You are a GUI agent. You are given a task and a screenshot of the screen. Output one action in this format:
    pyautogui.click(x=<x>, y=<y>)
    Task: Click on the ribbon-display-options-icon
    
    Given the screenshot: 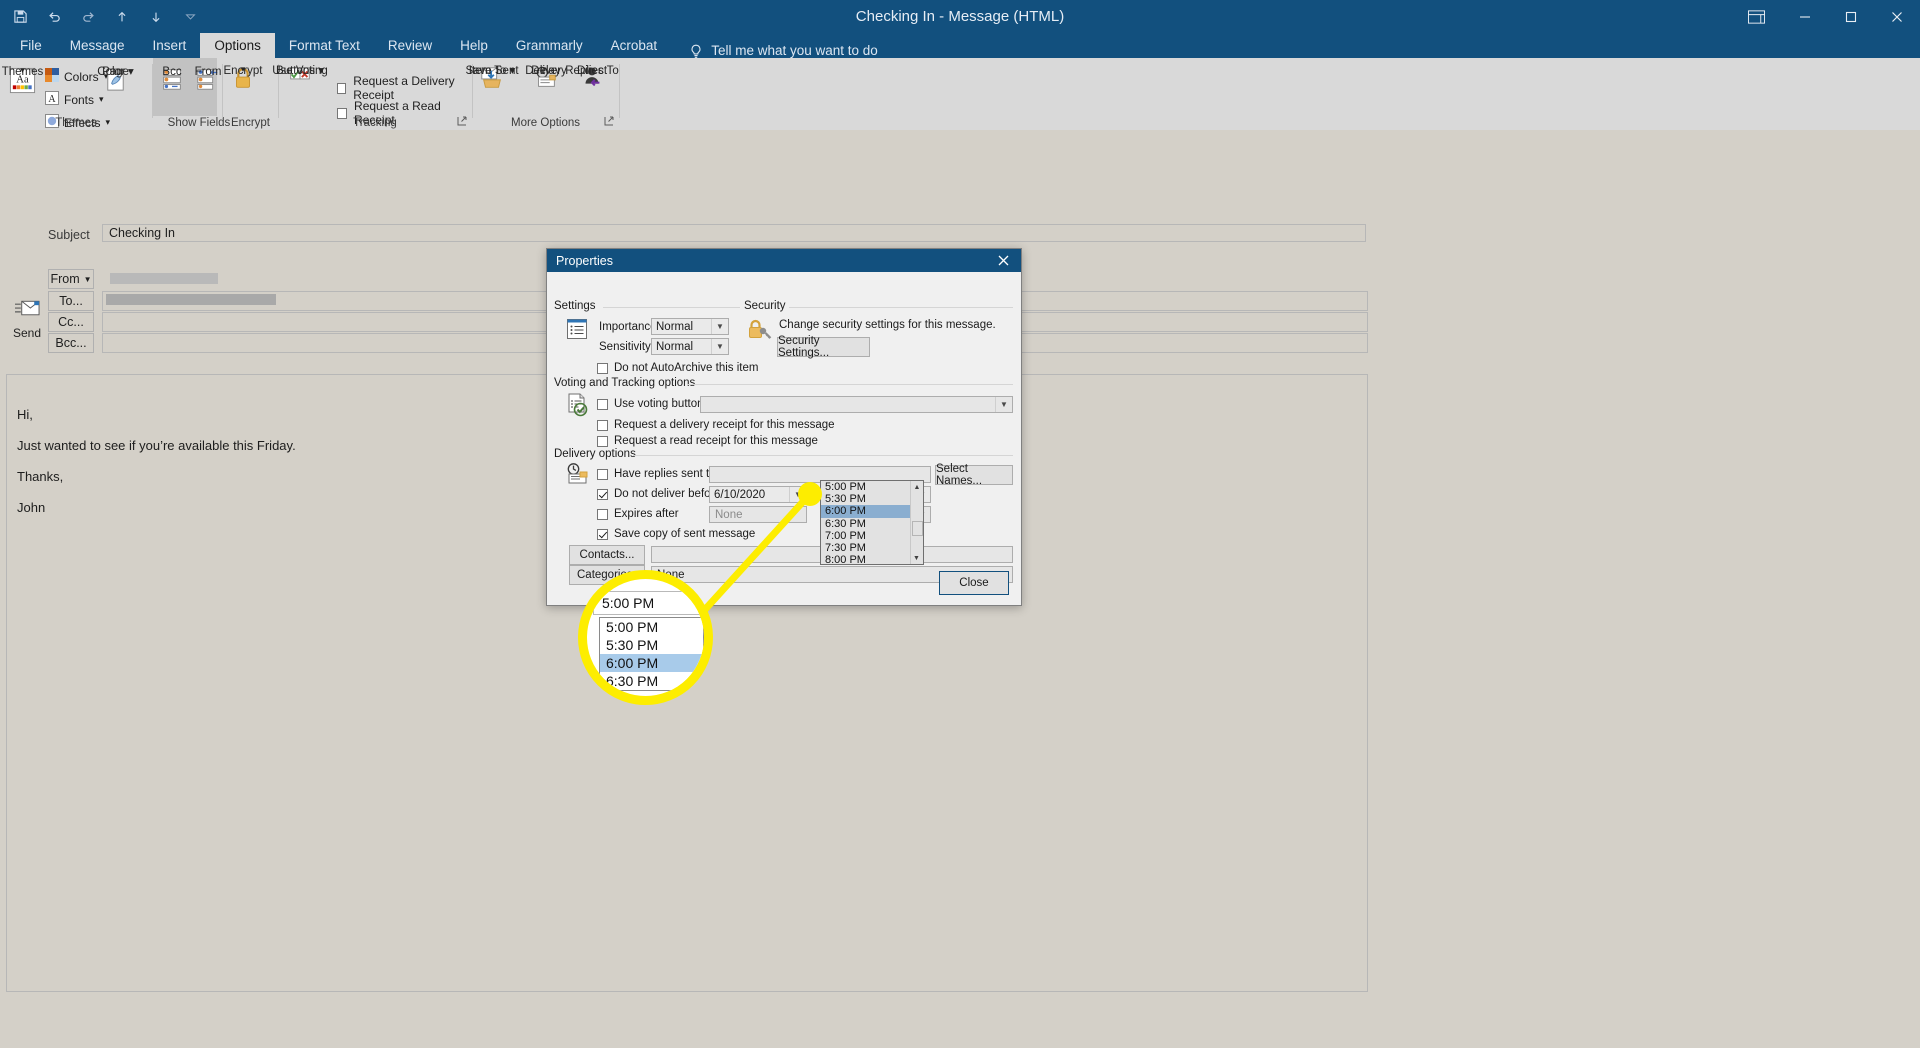 What is the action you would take?
    pyautogui.click(x=1756, y=16)
    